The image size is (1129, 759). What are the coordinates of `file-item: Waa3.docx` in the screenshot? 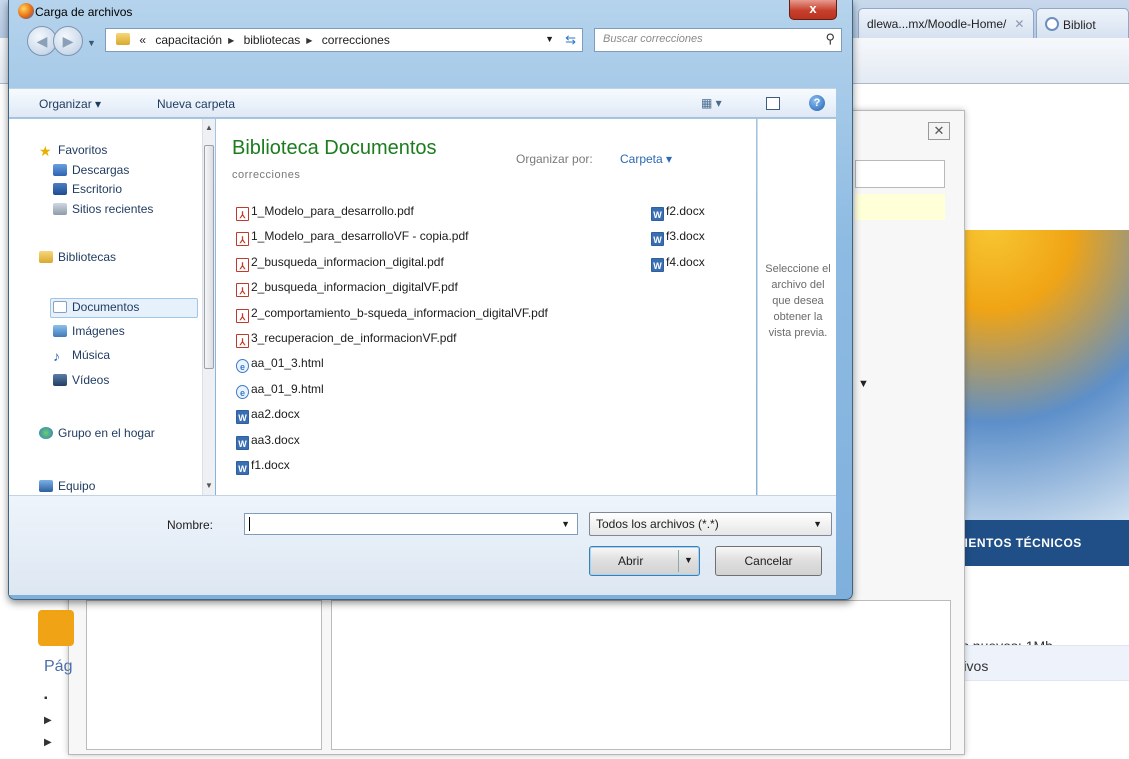 It's located at (268, 441).